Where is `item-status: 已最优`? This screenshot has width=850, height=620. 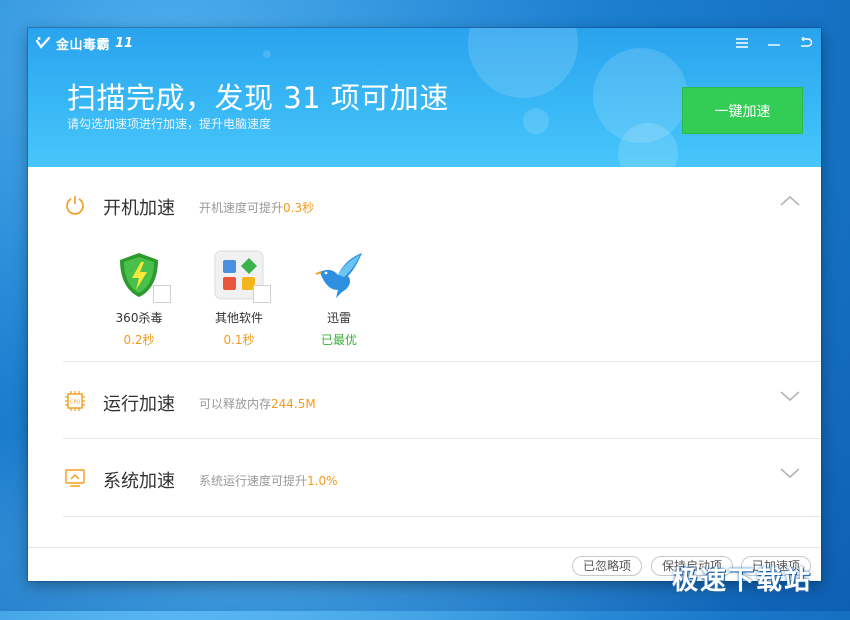
item-status: 已最优 is located at coordinates (338, 340).